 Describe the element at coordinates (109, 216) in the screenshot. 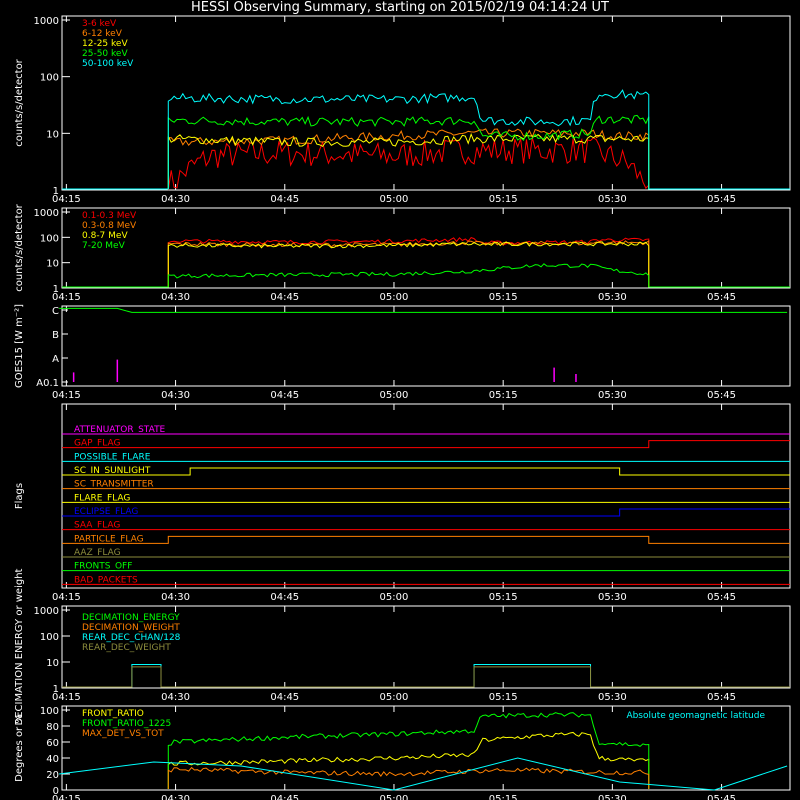

I see `legend-entry: 0.1-0.3 MeV` at that location.